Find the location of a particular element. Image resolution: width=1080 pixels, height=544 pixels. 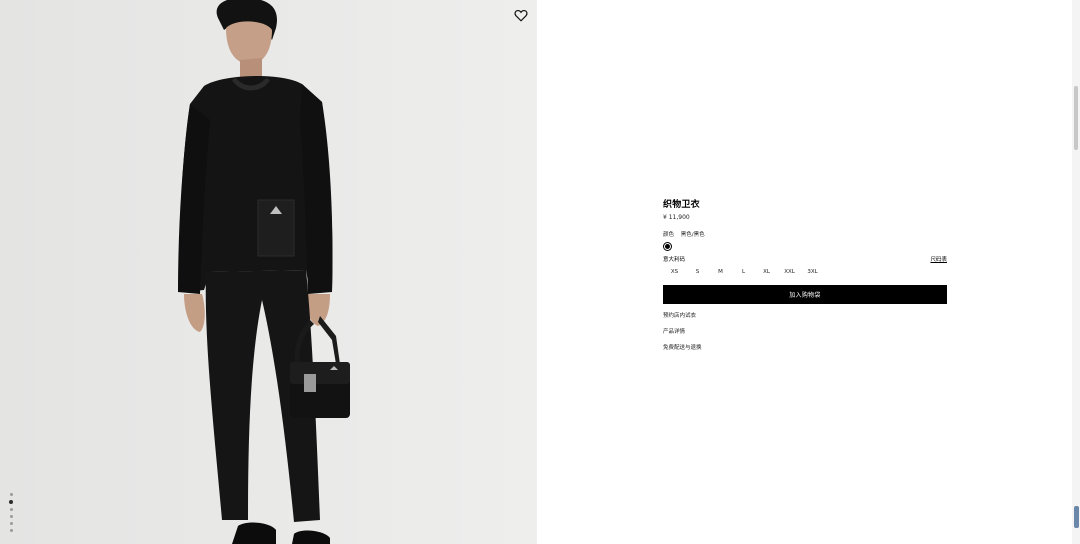

size-option-m: M is located at coordinates (720, 272).